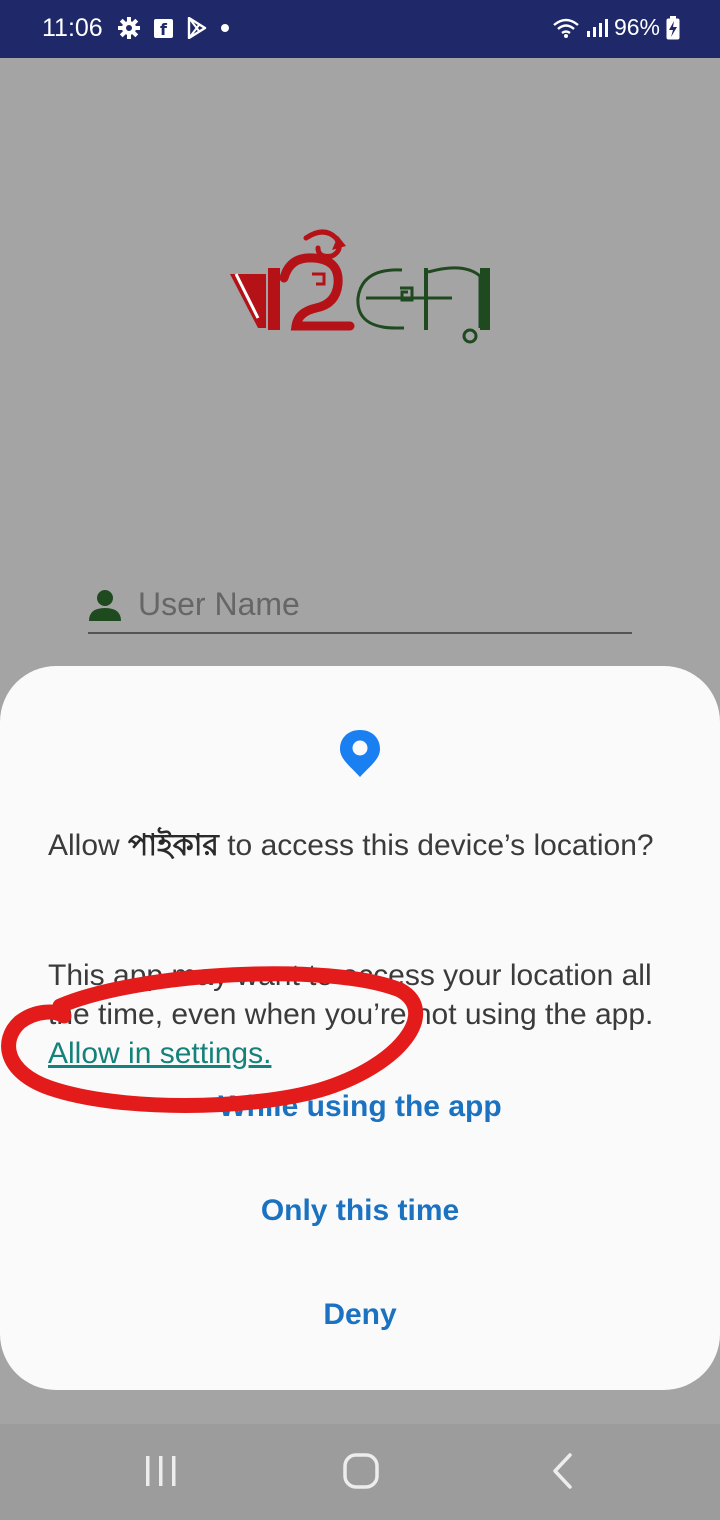 This screenshot has height=1520, width=720. What do you see at coordinates (597, 27) in the screenshot?
I see `signal-icon` at bounding box center [597, 27].